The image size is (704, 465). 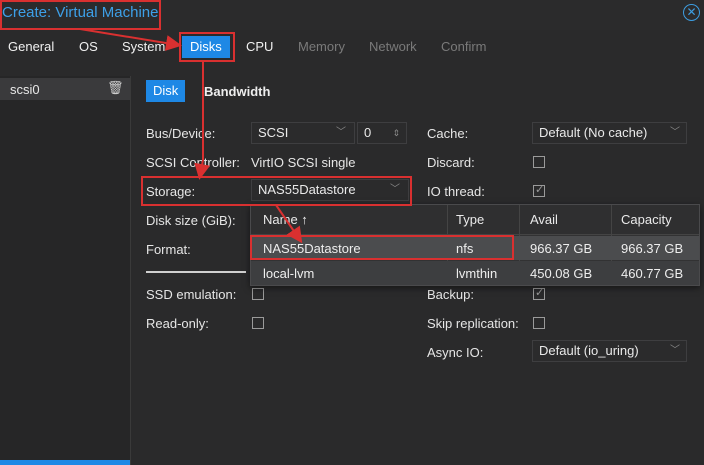 What do you see at coordinates (202, 121) in the screenshot?
I see `arrow-disks-to-storage` at bounding box center [202, 121].